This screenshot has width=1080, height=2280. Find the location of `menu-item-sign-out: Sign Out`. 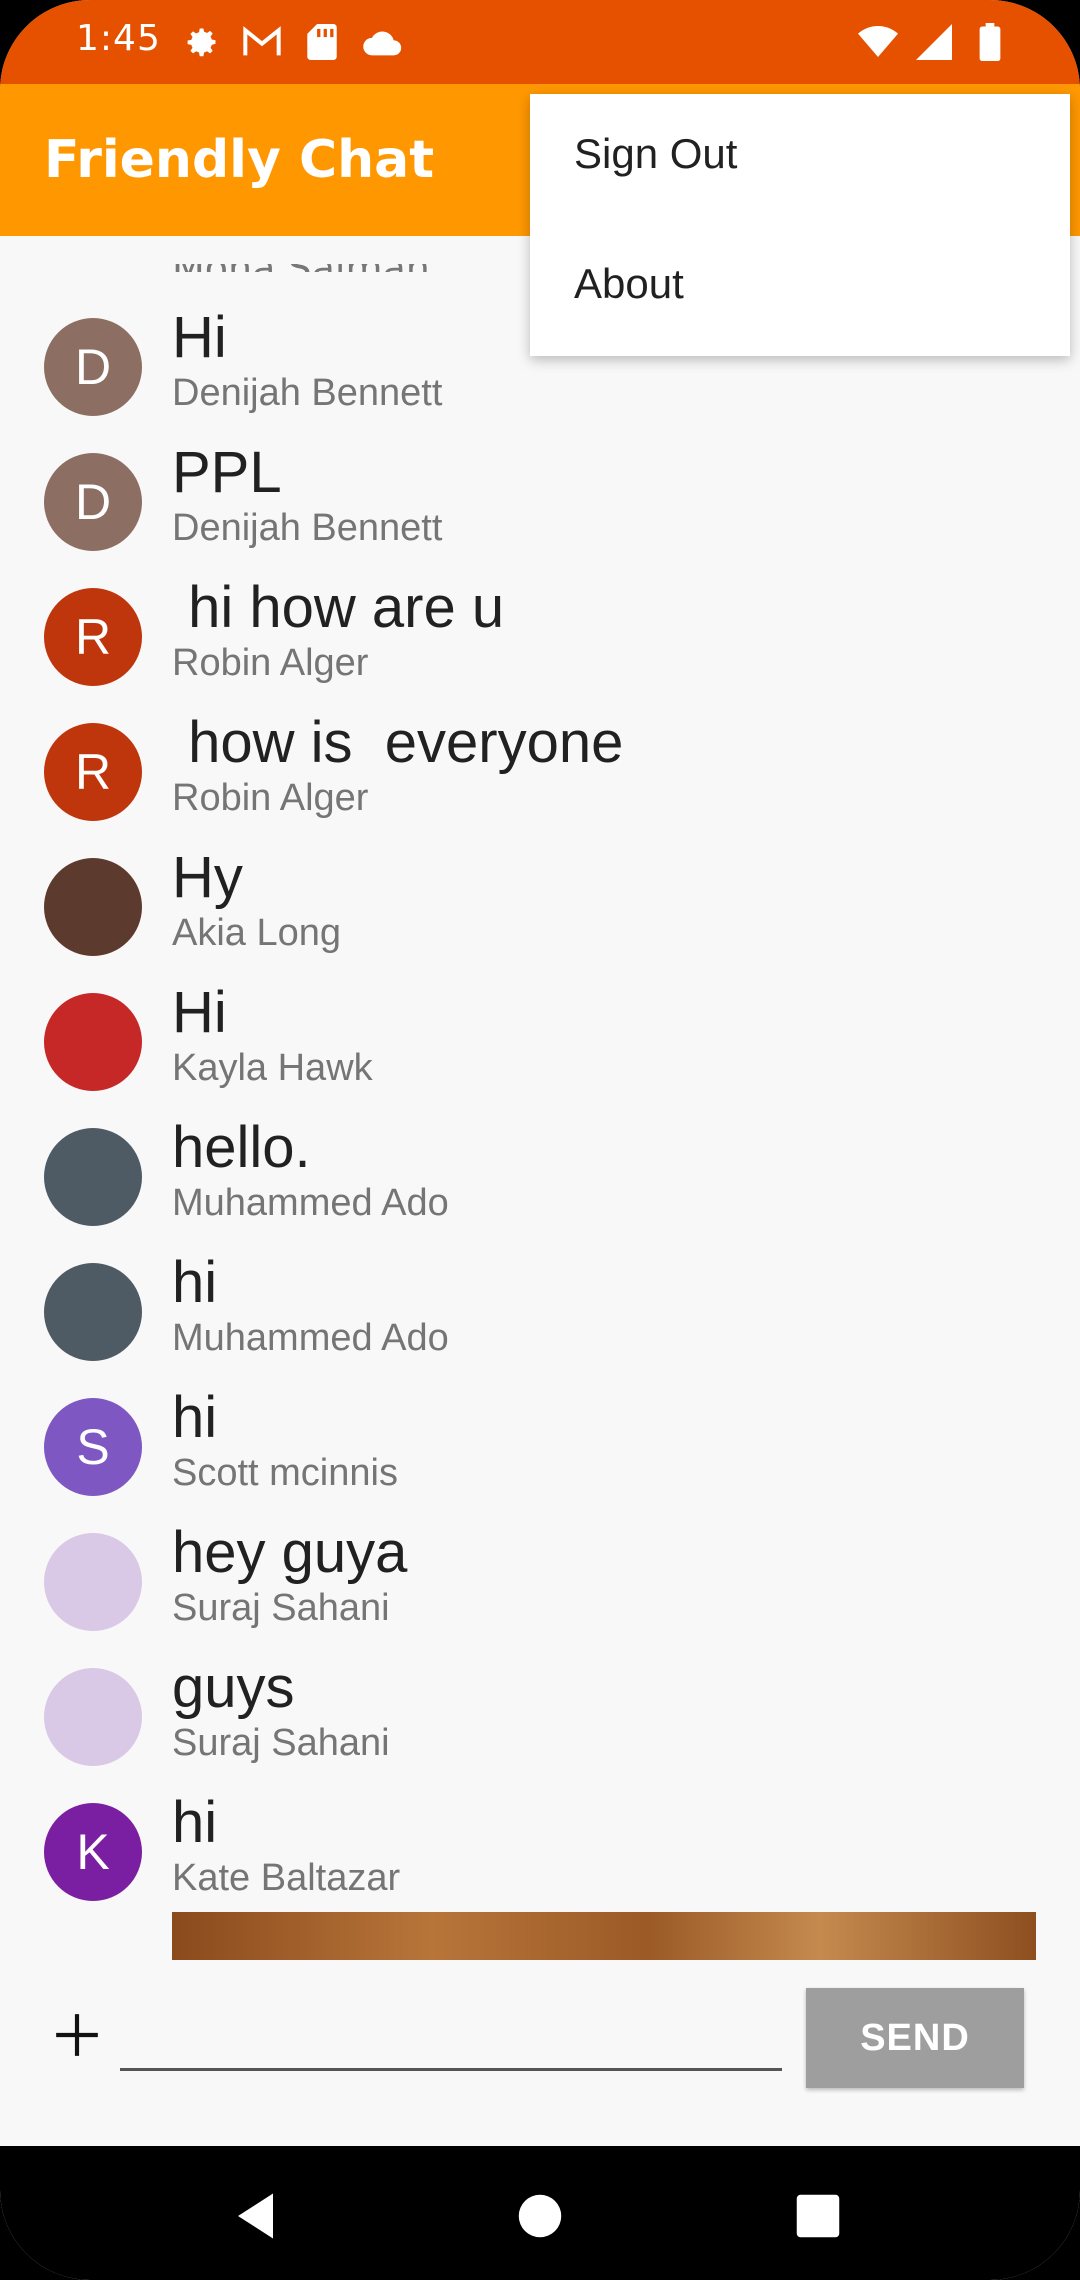

menu-item-sign-out: Sign Out is located at coordinates (800, 159).